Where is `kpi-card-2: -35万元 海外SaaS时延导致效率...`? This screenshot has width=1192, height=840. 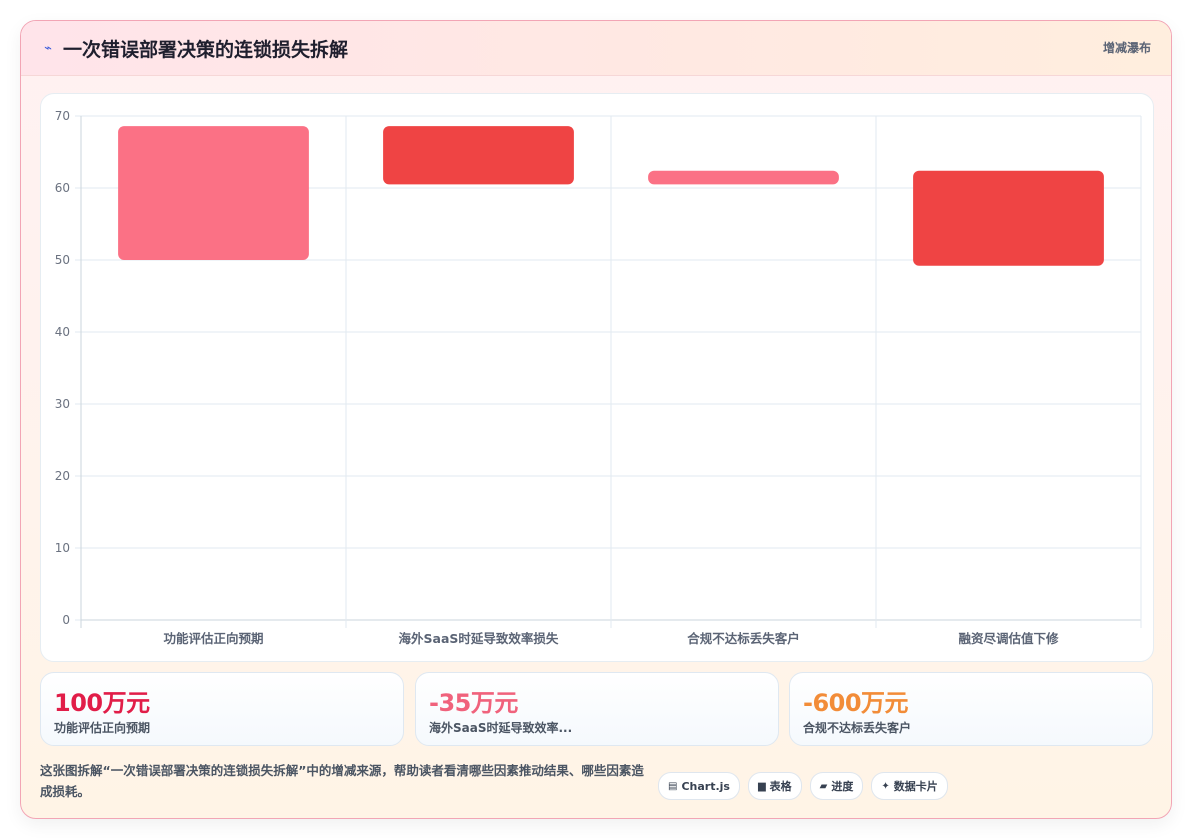
kpi-card-2: -35万元 海外SaaS时延导致效率... is located at coordinates (597, 709).